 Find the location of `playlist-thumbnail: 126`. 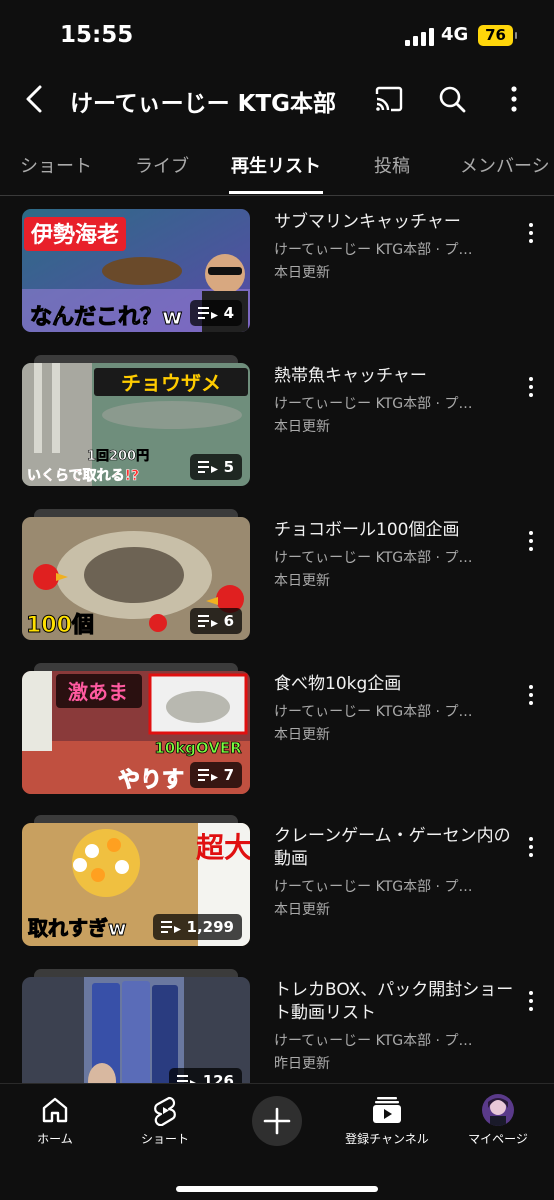

playlist-thumbnail: 126 is located at coordinates (136, 1026).